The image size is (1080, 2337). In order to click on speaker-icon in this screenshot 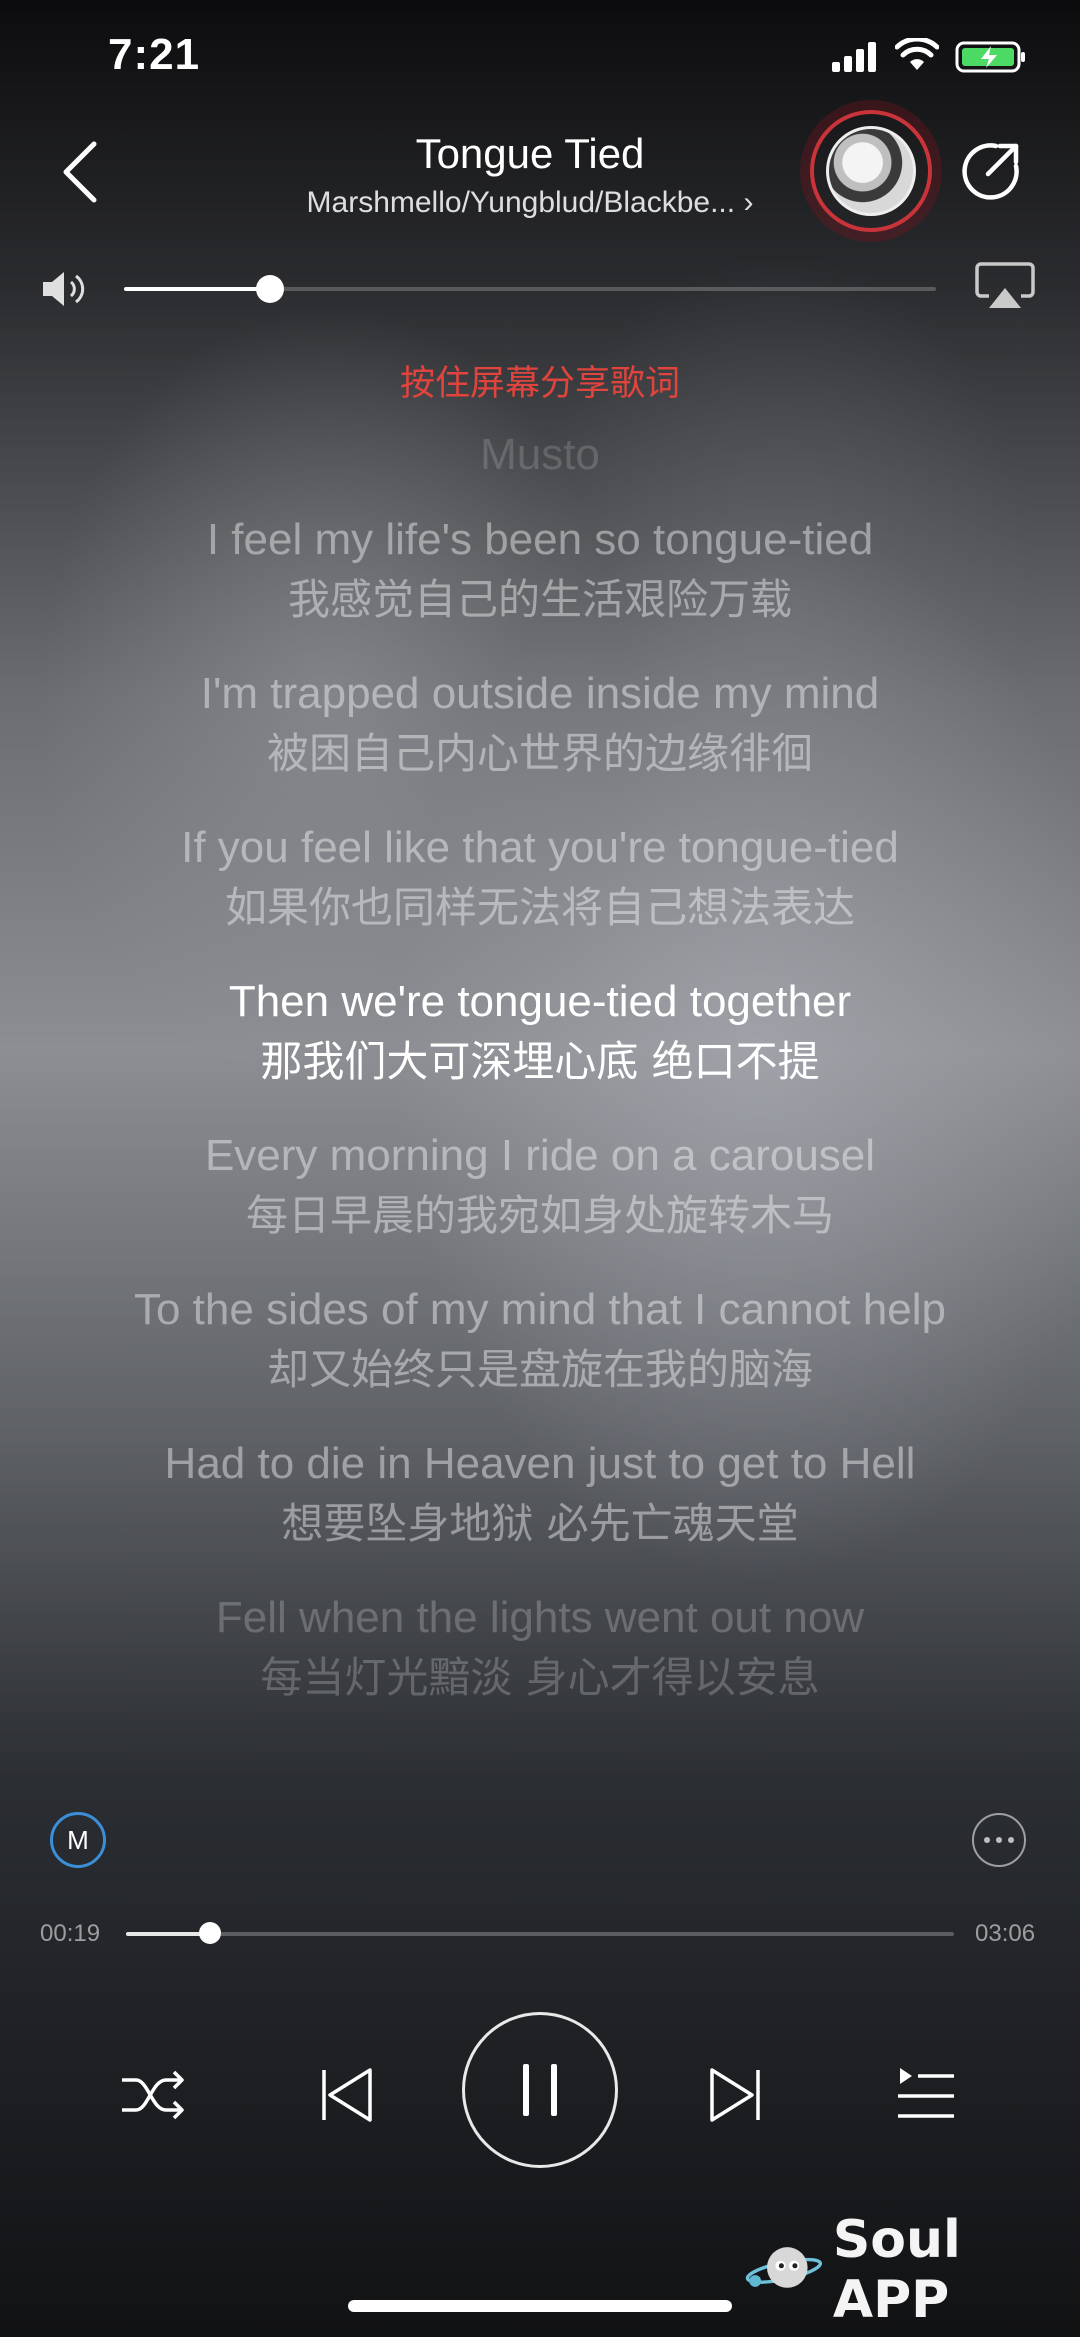, I will do `click(64, 289)`.